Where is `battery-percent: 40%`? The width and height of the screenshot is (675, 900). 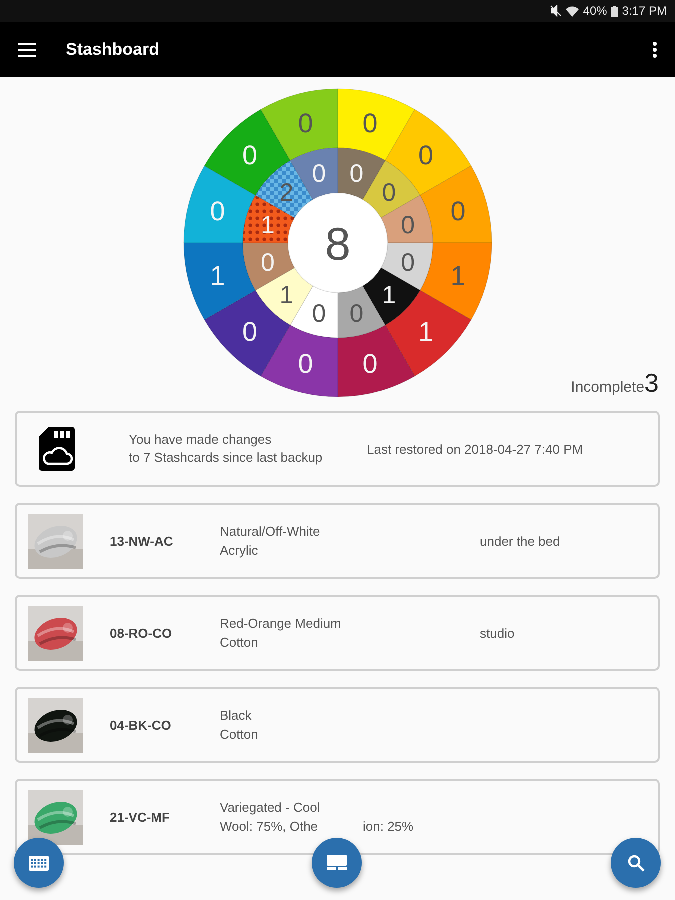 battery-percent: 40% is located at coordinates (595, 11).